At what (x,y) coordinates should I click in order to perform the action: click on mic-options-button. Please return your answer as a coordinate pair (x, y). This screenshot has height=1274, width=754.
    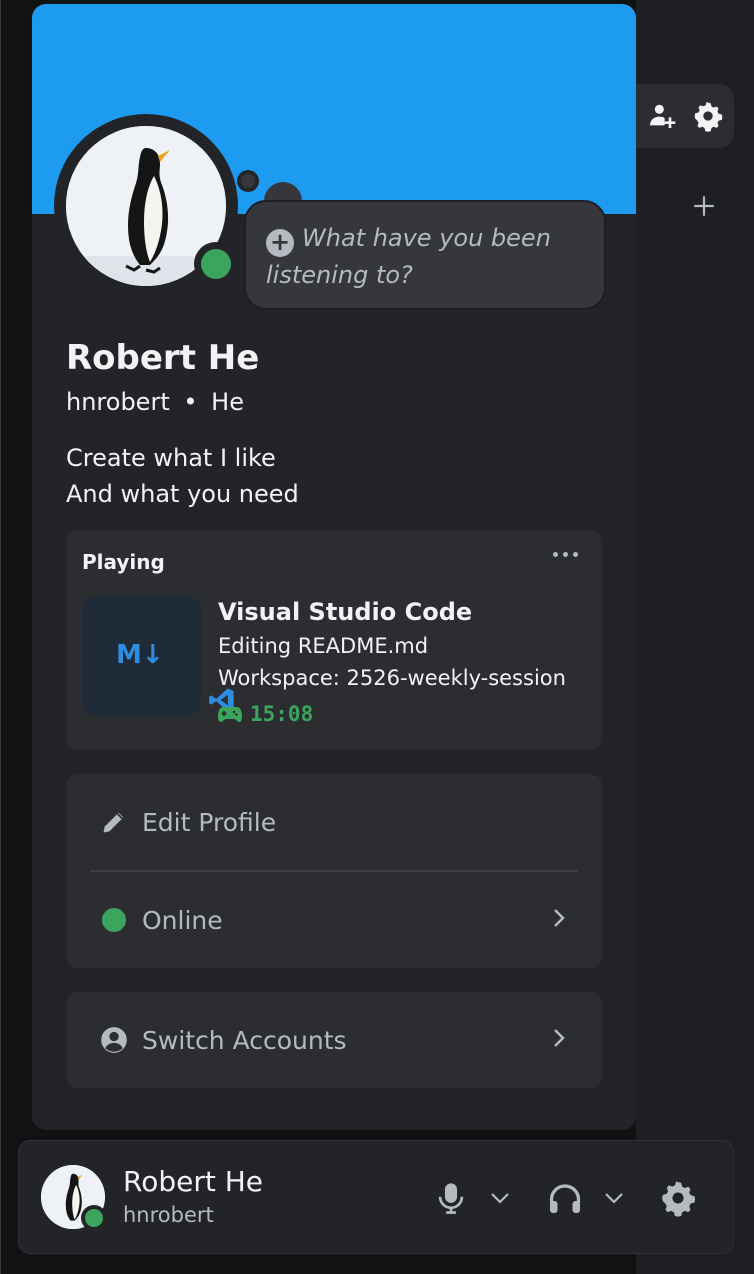
    Looking at the image, I should click on (500, 1198).